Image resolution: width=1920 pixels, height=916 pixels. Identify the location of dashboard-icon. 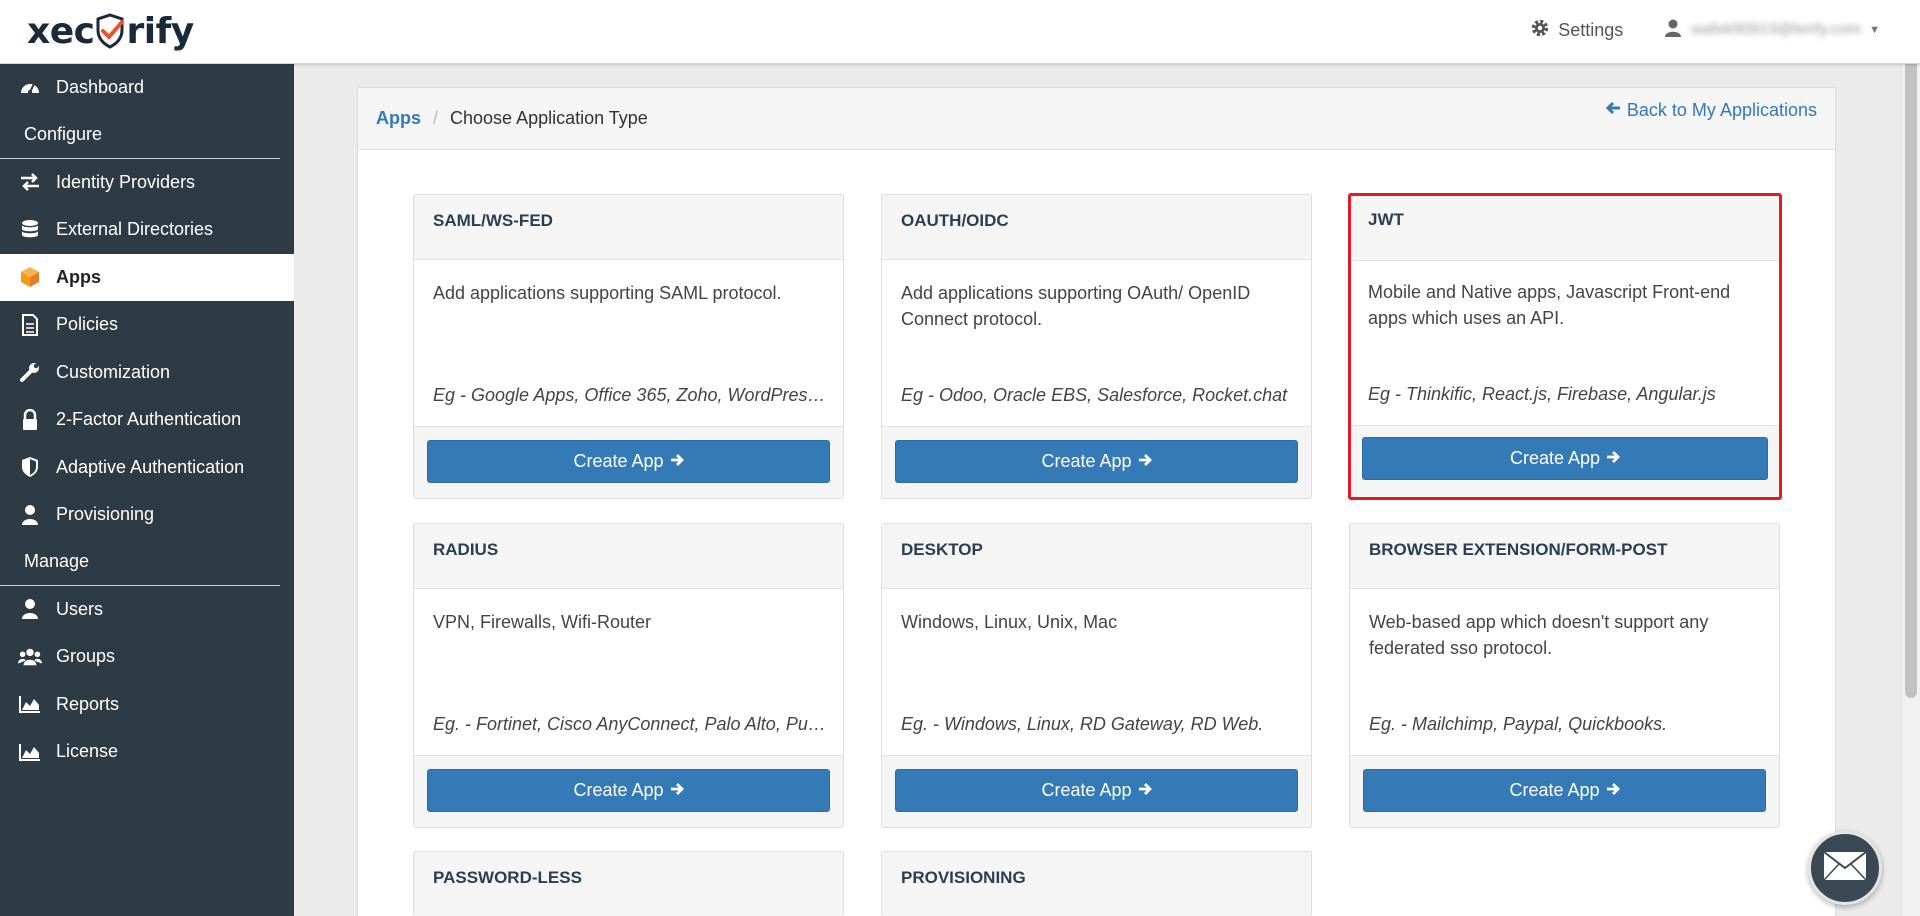
(30, 88).